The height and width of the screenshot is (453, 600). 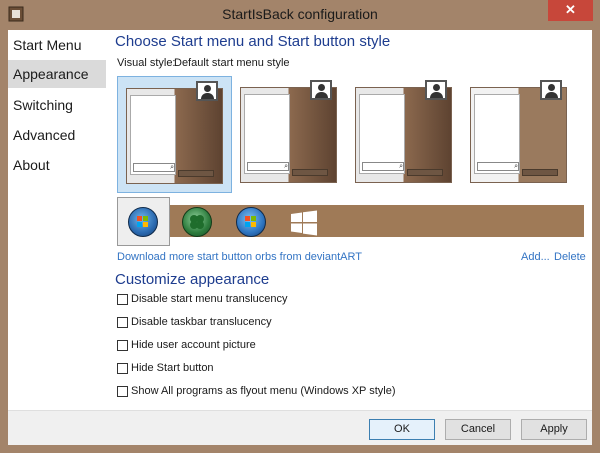 What do you see at coordinates (300, 427) in the screenshot?
I see `button-bar: OK Cancel Apply` at bounding box center [300, 427].